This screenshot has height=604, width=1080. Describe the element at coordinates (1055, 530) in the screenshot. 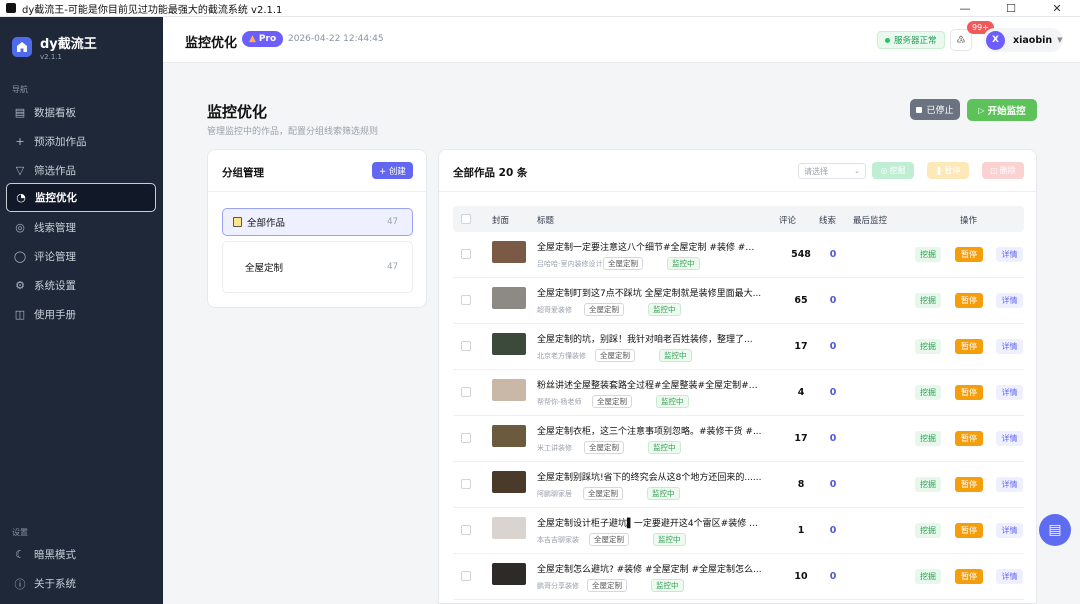

I see `floating-doc-button: ▤` at that location.